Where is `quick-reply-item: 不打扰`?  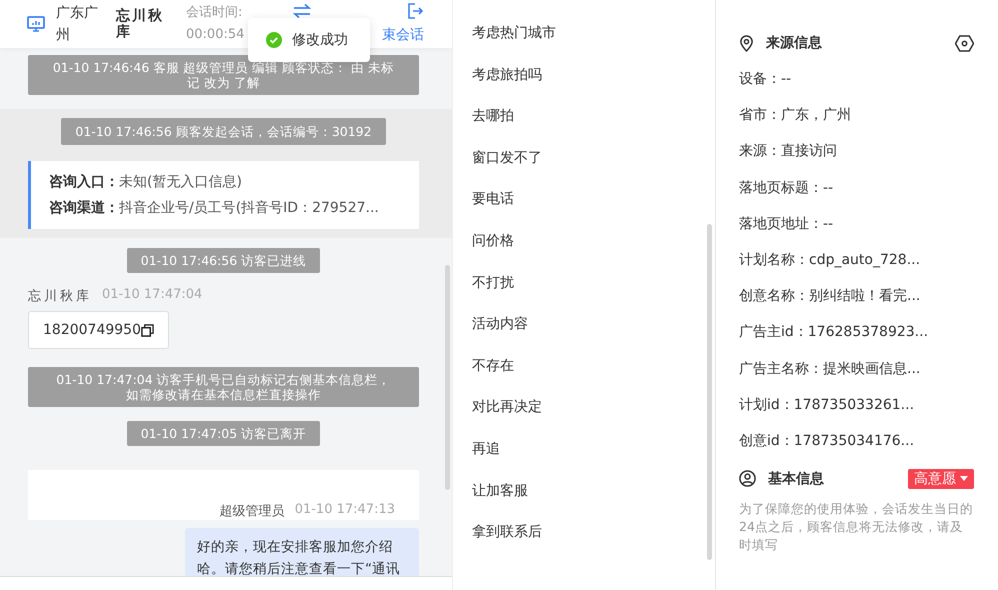
quick-reply-item: 不打扰 is located at coordinates (584, 293).